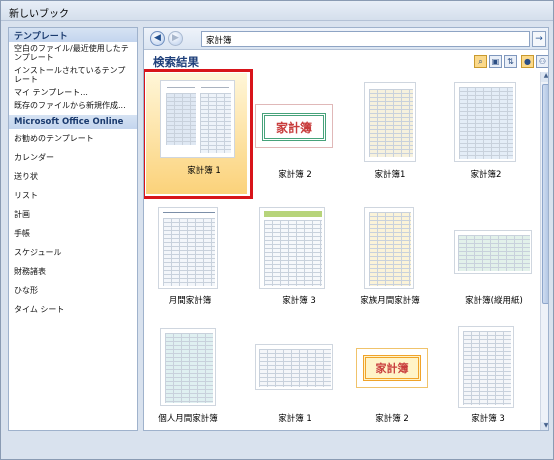  I want to click on template-tile: 家計簿(縦用紙), so click(494, 262).